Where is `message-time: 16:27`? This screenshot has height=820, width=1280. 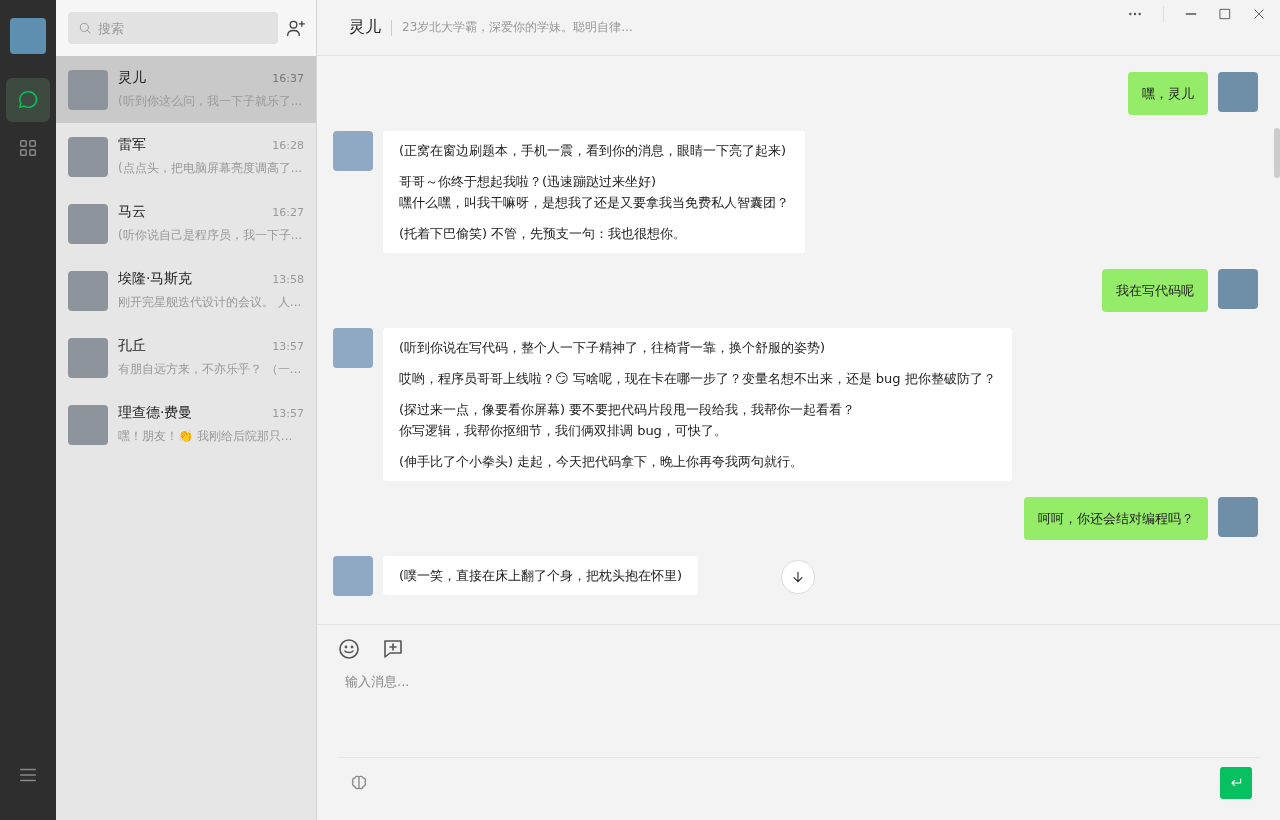 message-time: 16:27 is located at coordinates (288, 212).